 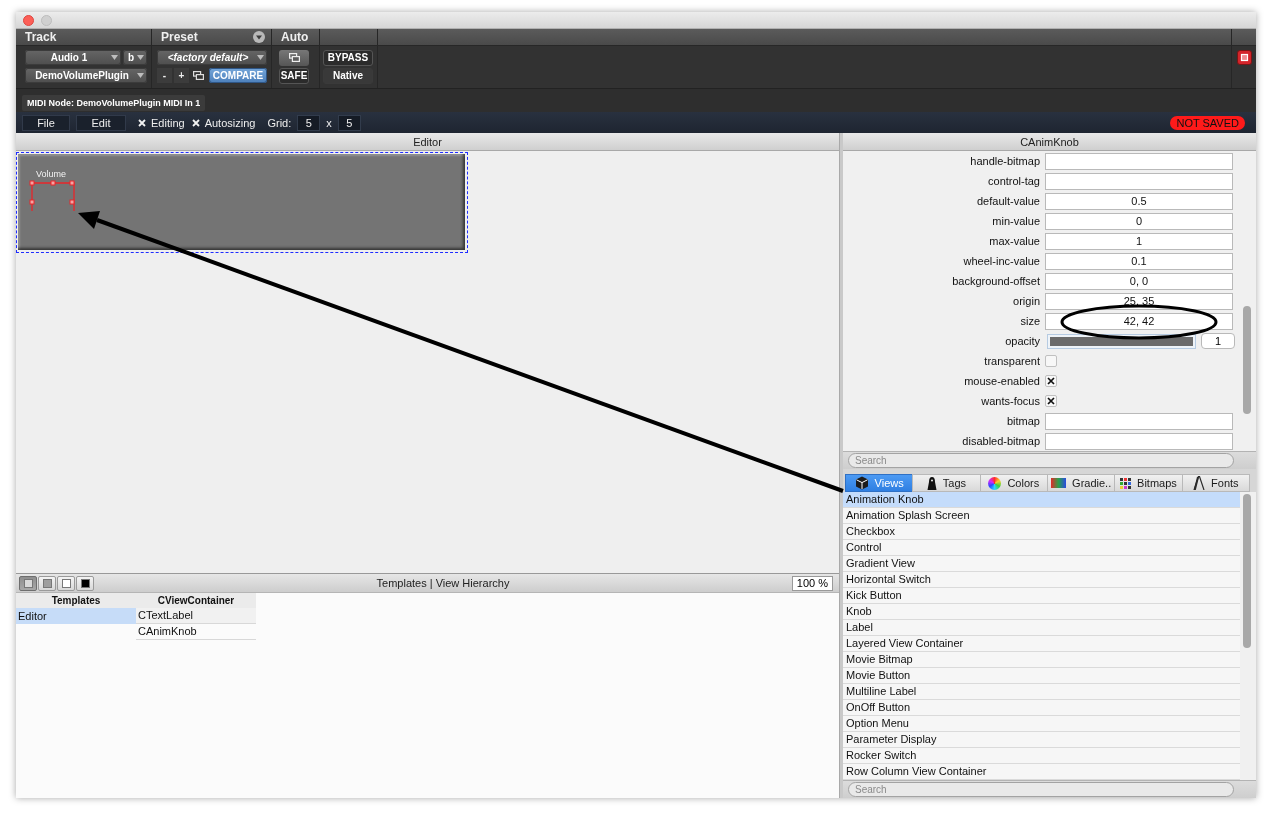 What do you see at coordinates (427, 142) in the screenshot?
I see `pane-title: Editor` at bounding box center [427, 142].